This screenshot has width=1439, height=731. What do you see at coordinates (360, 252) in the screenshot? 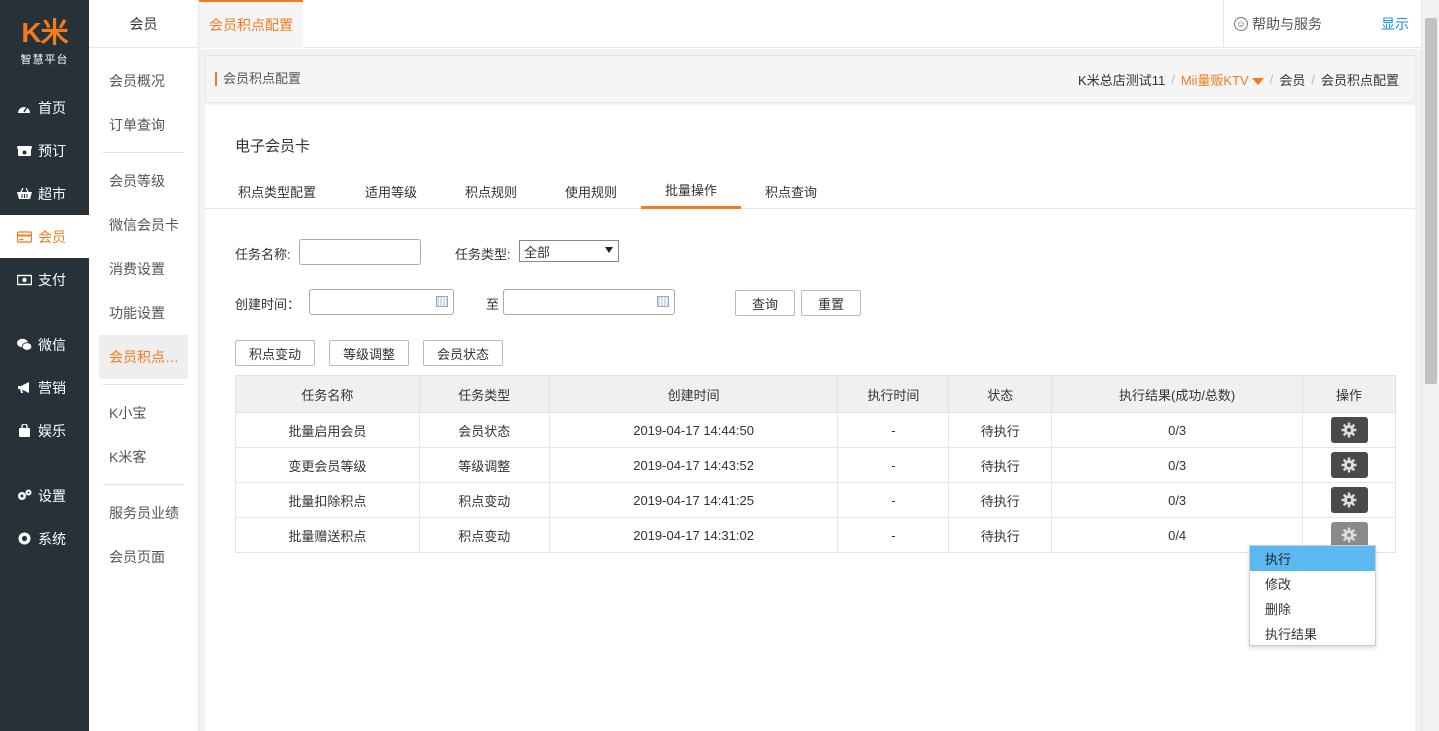
I see `task-name-input` at bounding box center [360, 252].